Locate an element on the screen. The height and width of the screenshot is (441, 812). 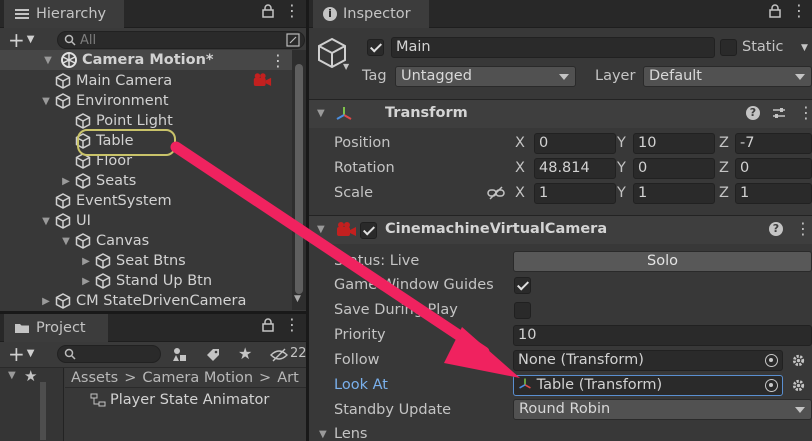
tab-inspector: i Inspector is located at coordinates (371, 14).